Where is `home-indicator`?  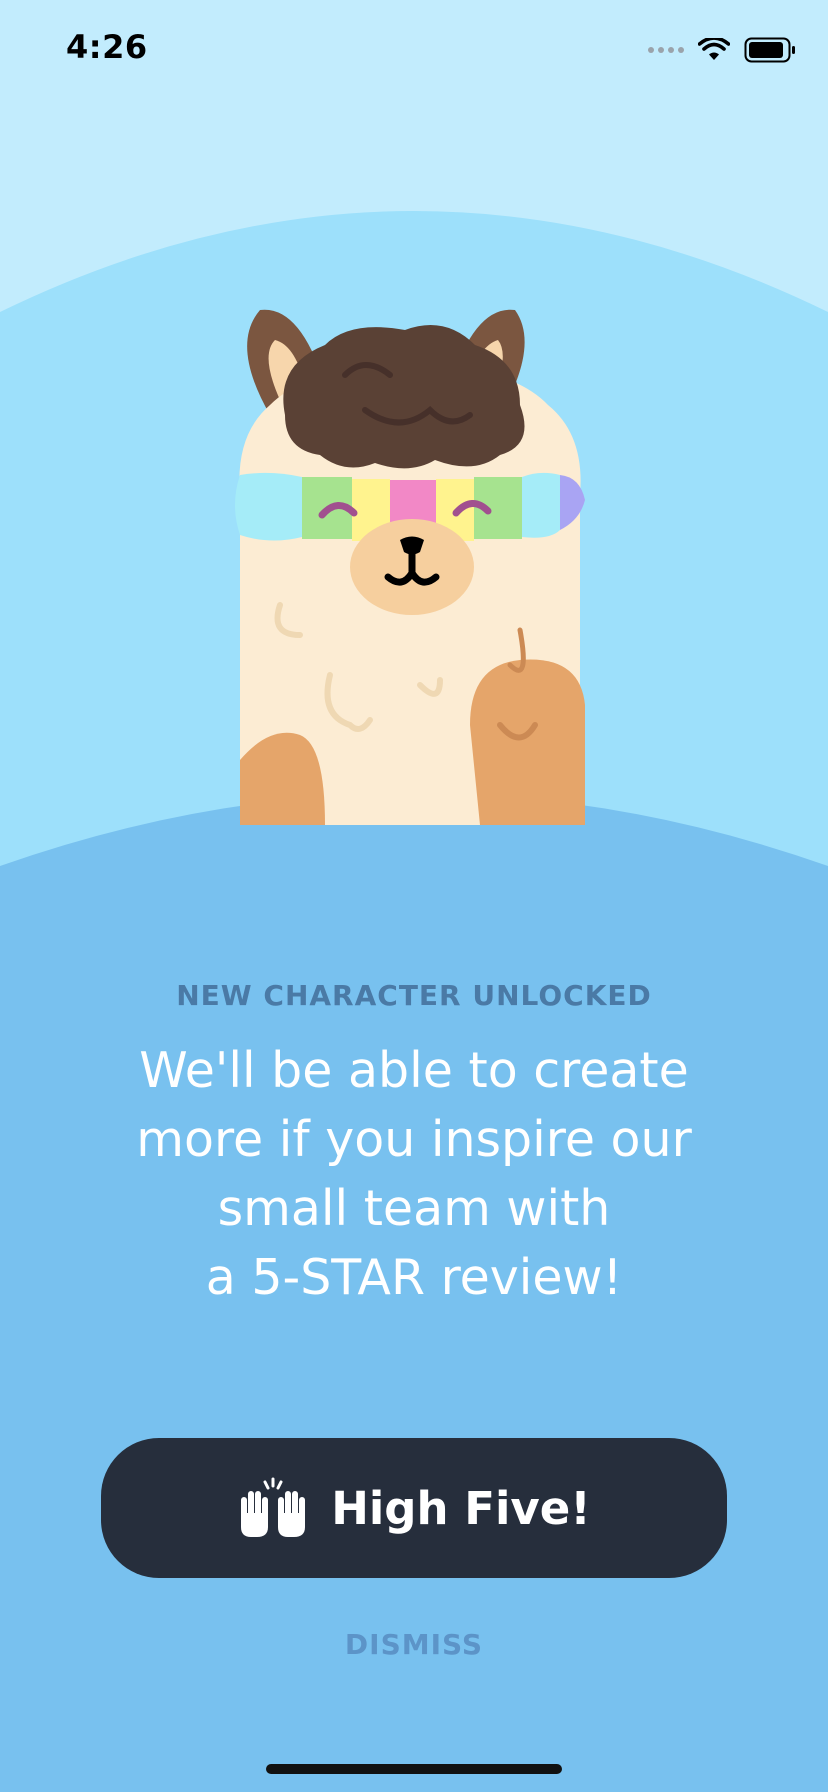 home-indicator is located at coordinates (414, 1769).